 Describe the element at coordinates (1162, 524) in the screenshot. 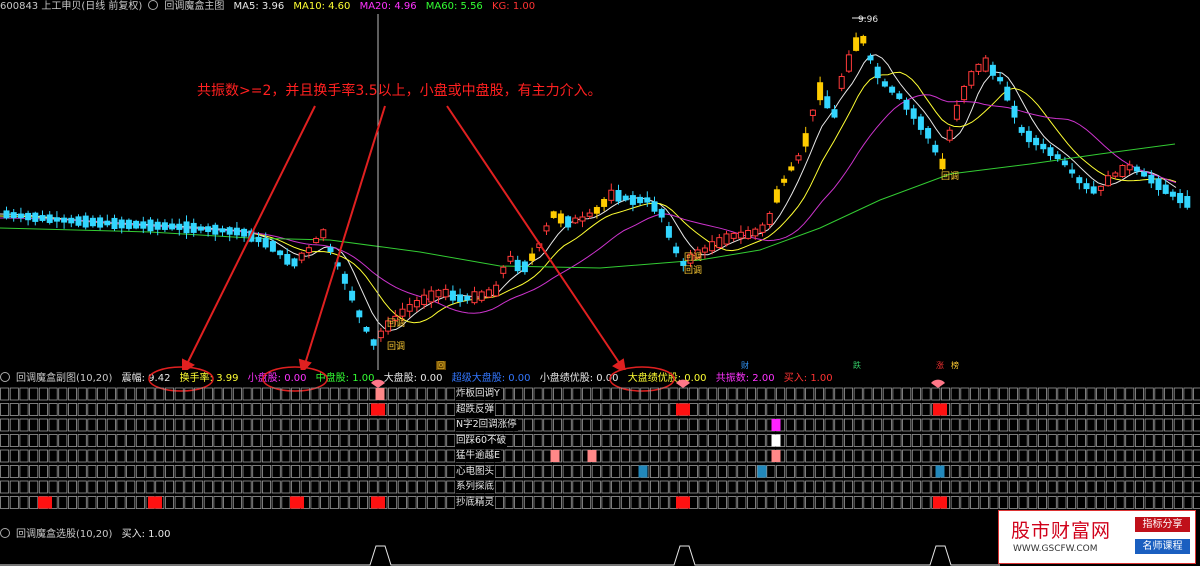

I see `logo-tag-indicator: 指标分享` at that location.